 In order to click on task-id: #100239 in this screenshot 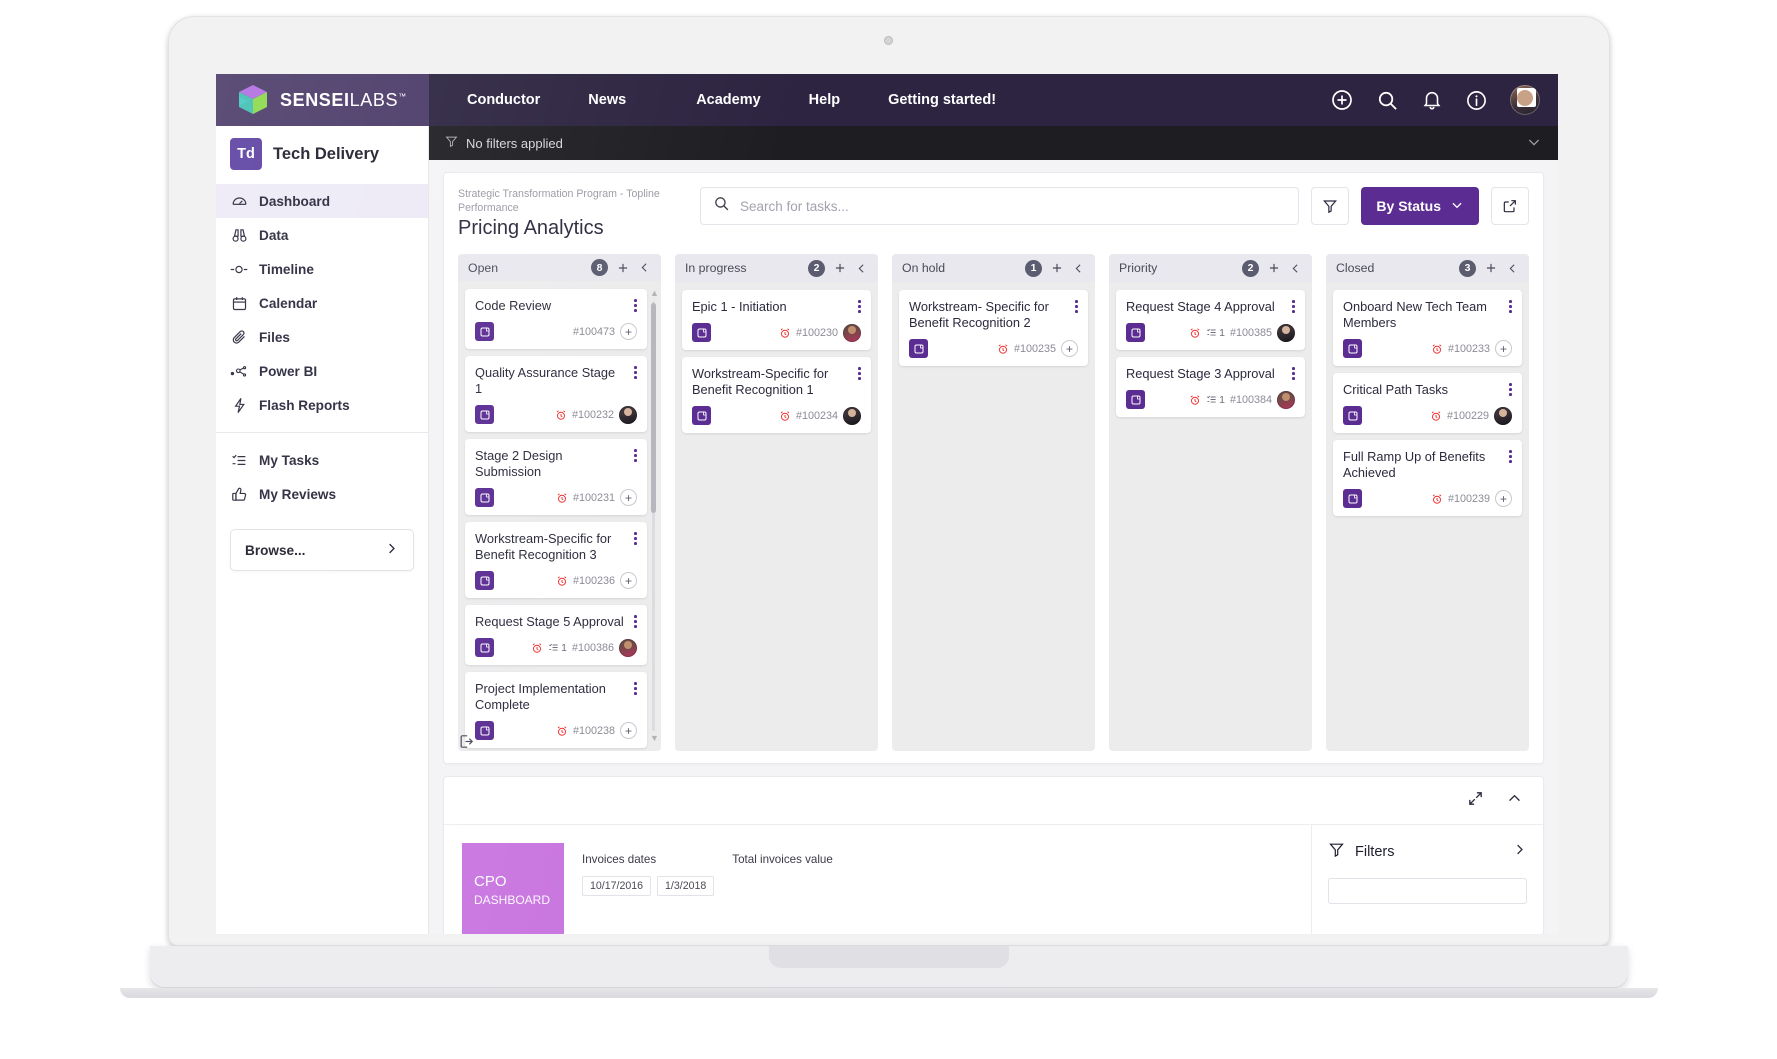, I will do `click(1468, 498)`.